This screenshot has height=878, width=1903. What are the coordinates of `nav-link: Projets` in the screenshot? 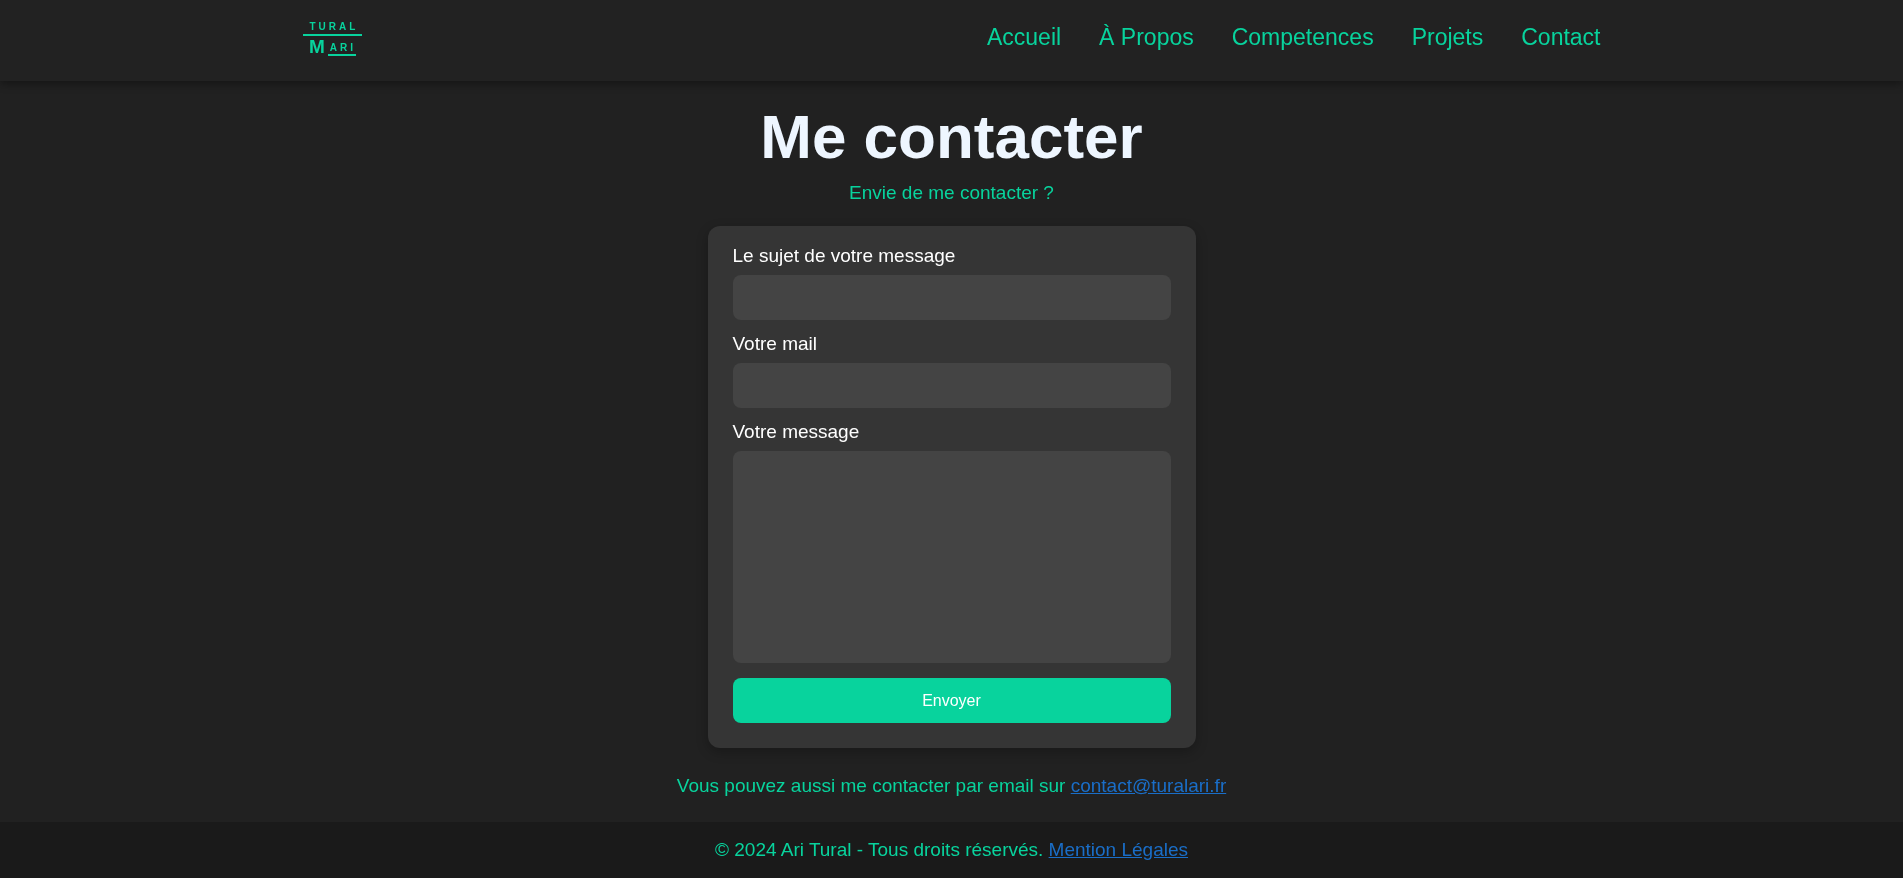 It's located at (1447, 37).